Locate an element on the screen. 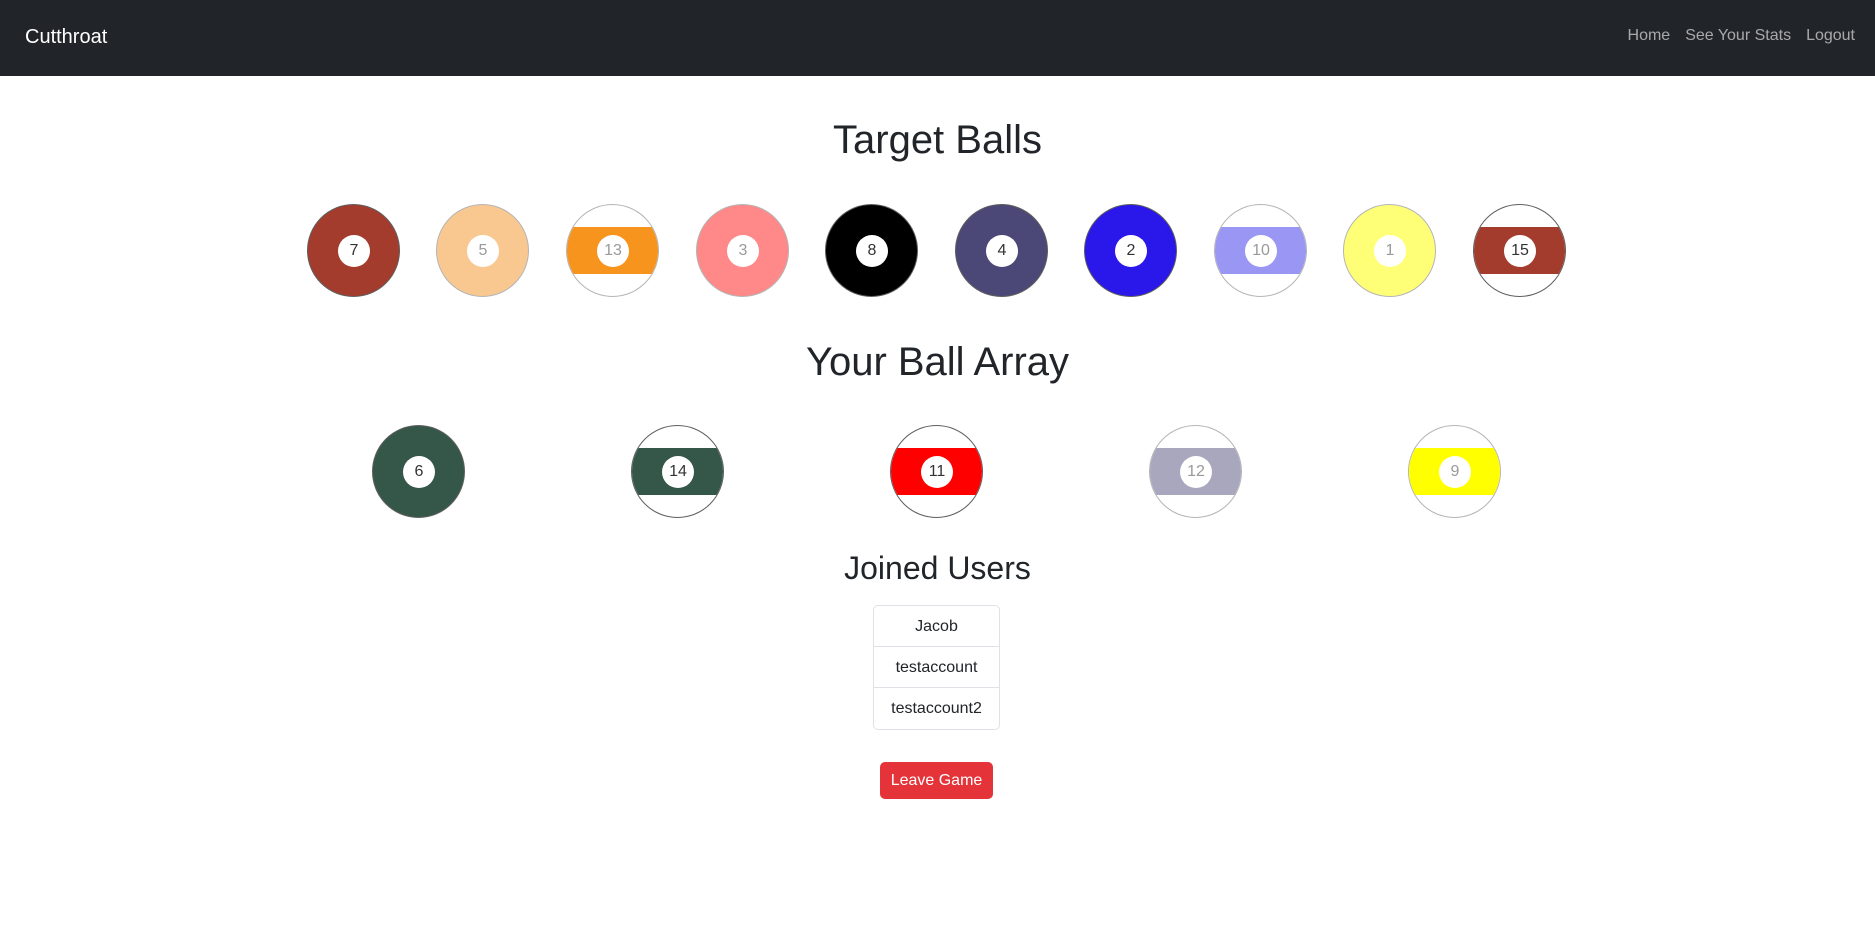 This screenshot has width=1875, height=925. ball-number: 7 is located at coordinates (354, 251).